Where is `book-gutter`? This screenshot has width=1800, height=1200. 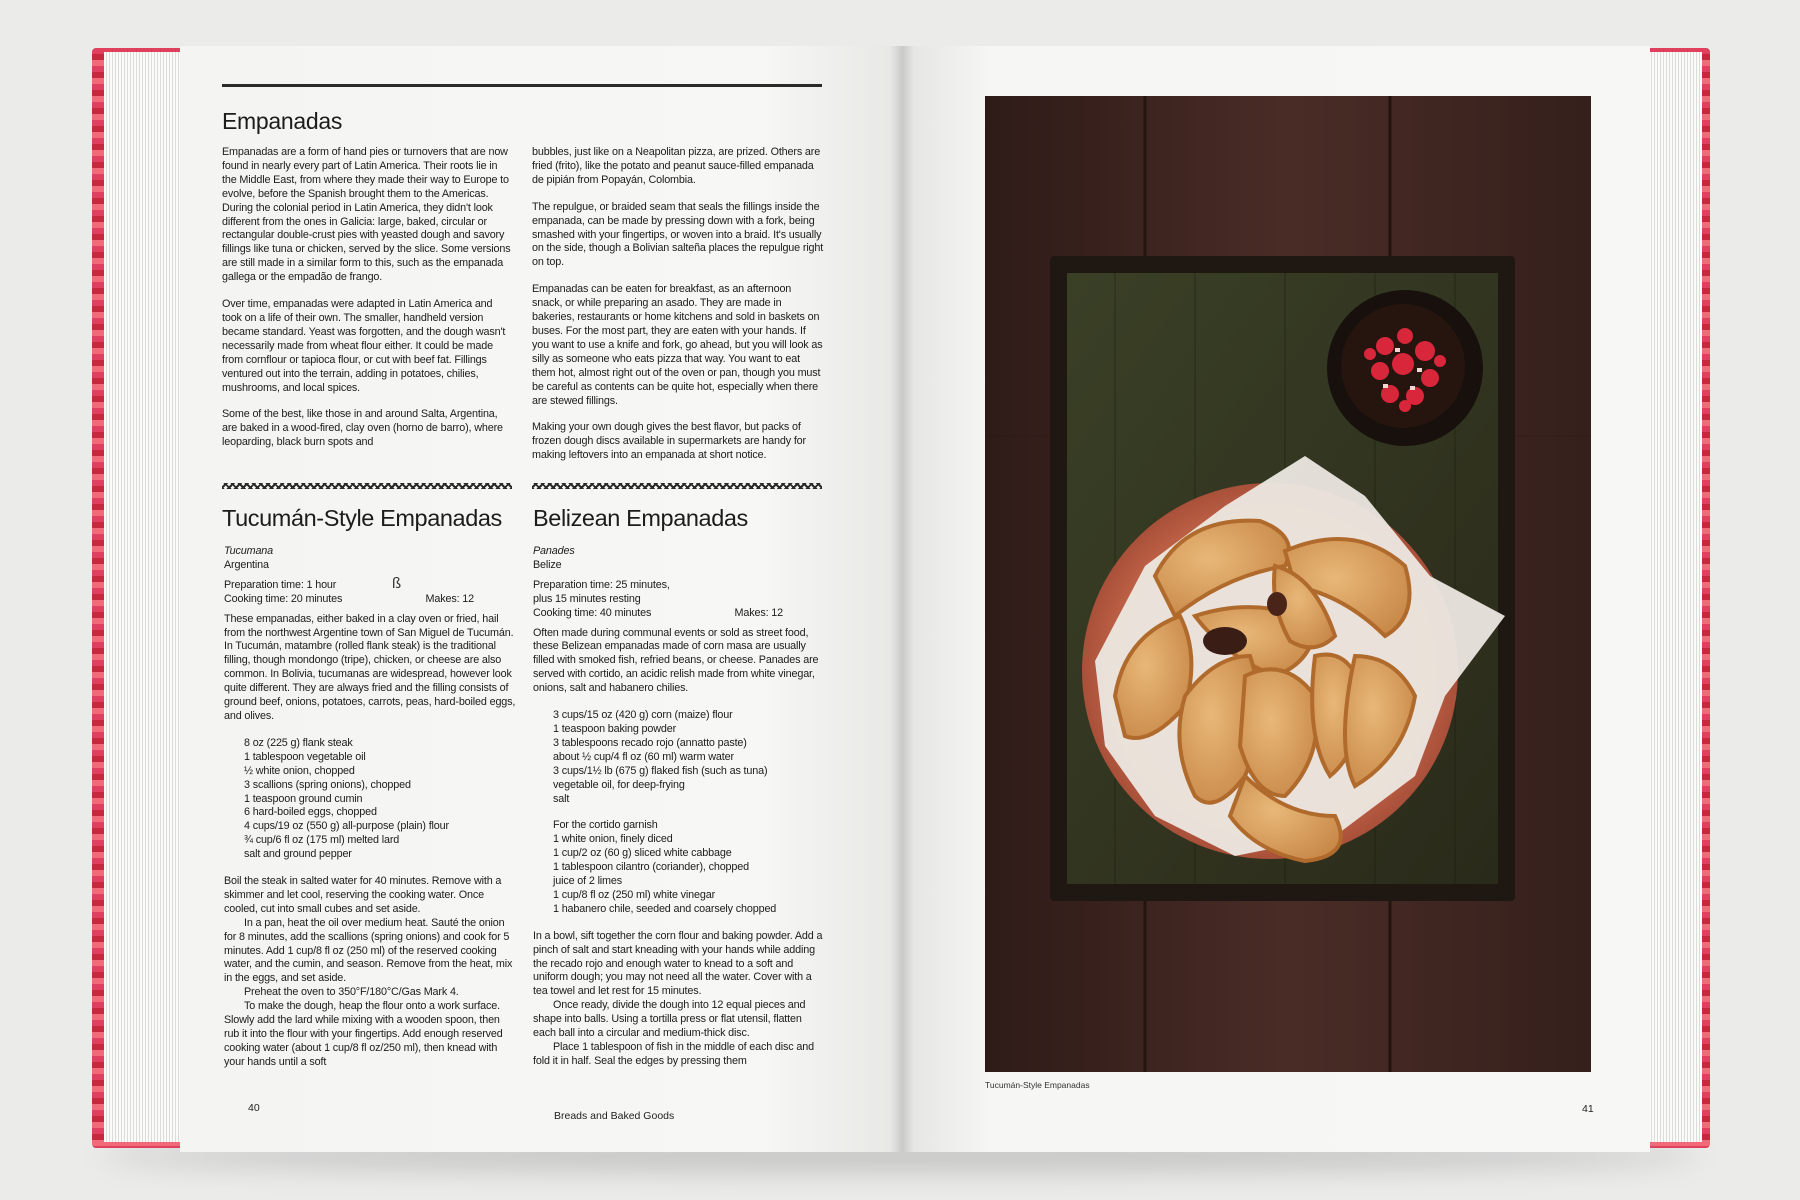
book-gutter is located at coordinates (902, 599).